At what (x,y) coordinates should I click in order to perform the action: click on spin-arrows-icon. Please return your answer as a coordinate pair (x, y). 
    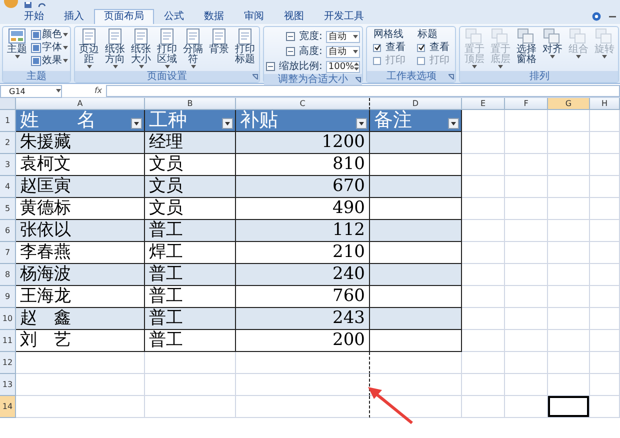
    Looking at the image, I should click on (357, 66).